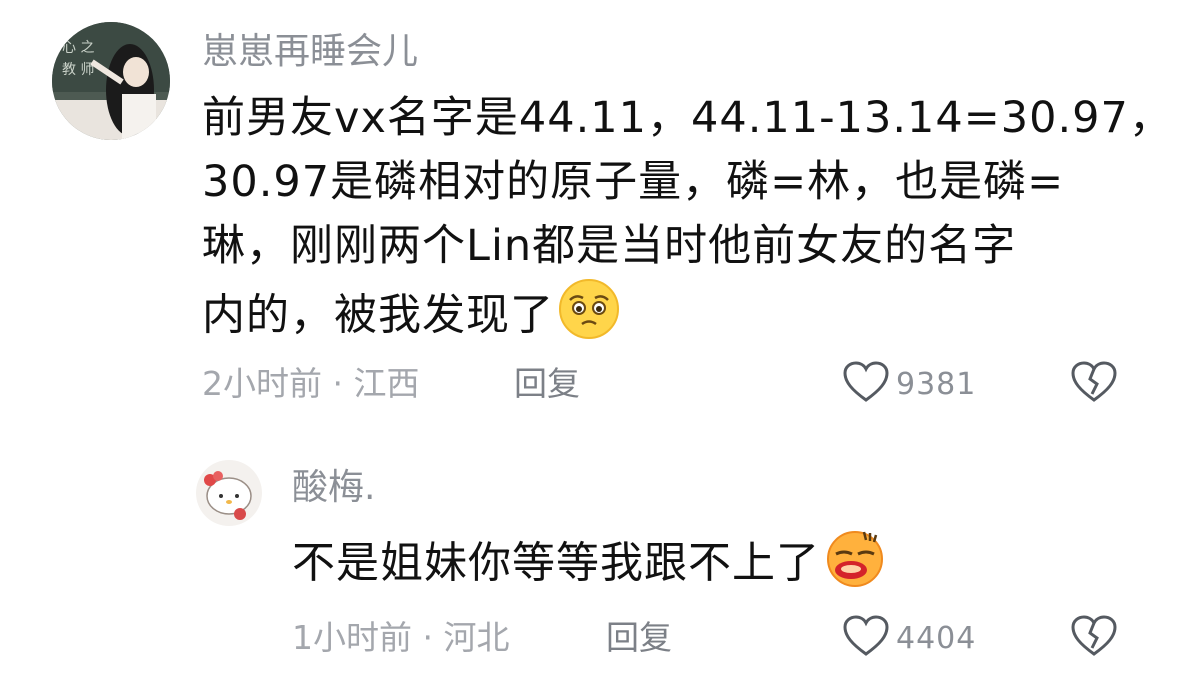 The image size is (1179, 688). I want to click on comment-text: 不是姐妹你等等我跟不上了, so click(589, 566).